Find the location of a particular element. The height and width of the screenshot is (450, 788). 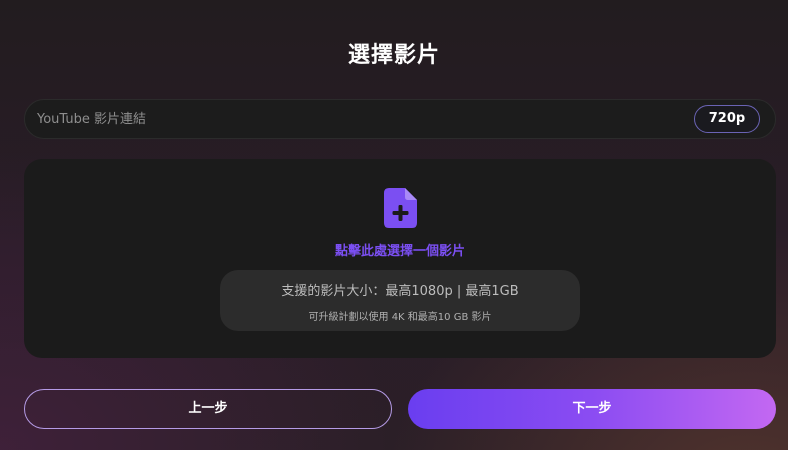

file-add-icon is located at coordinates (400, 208).